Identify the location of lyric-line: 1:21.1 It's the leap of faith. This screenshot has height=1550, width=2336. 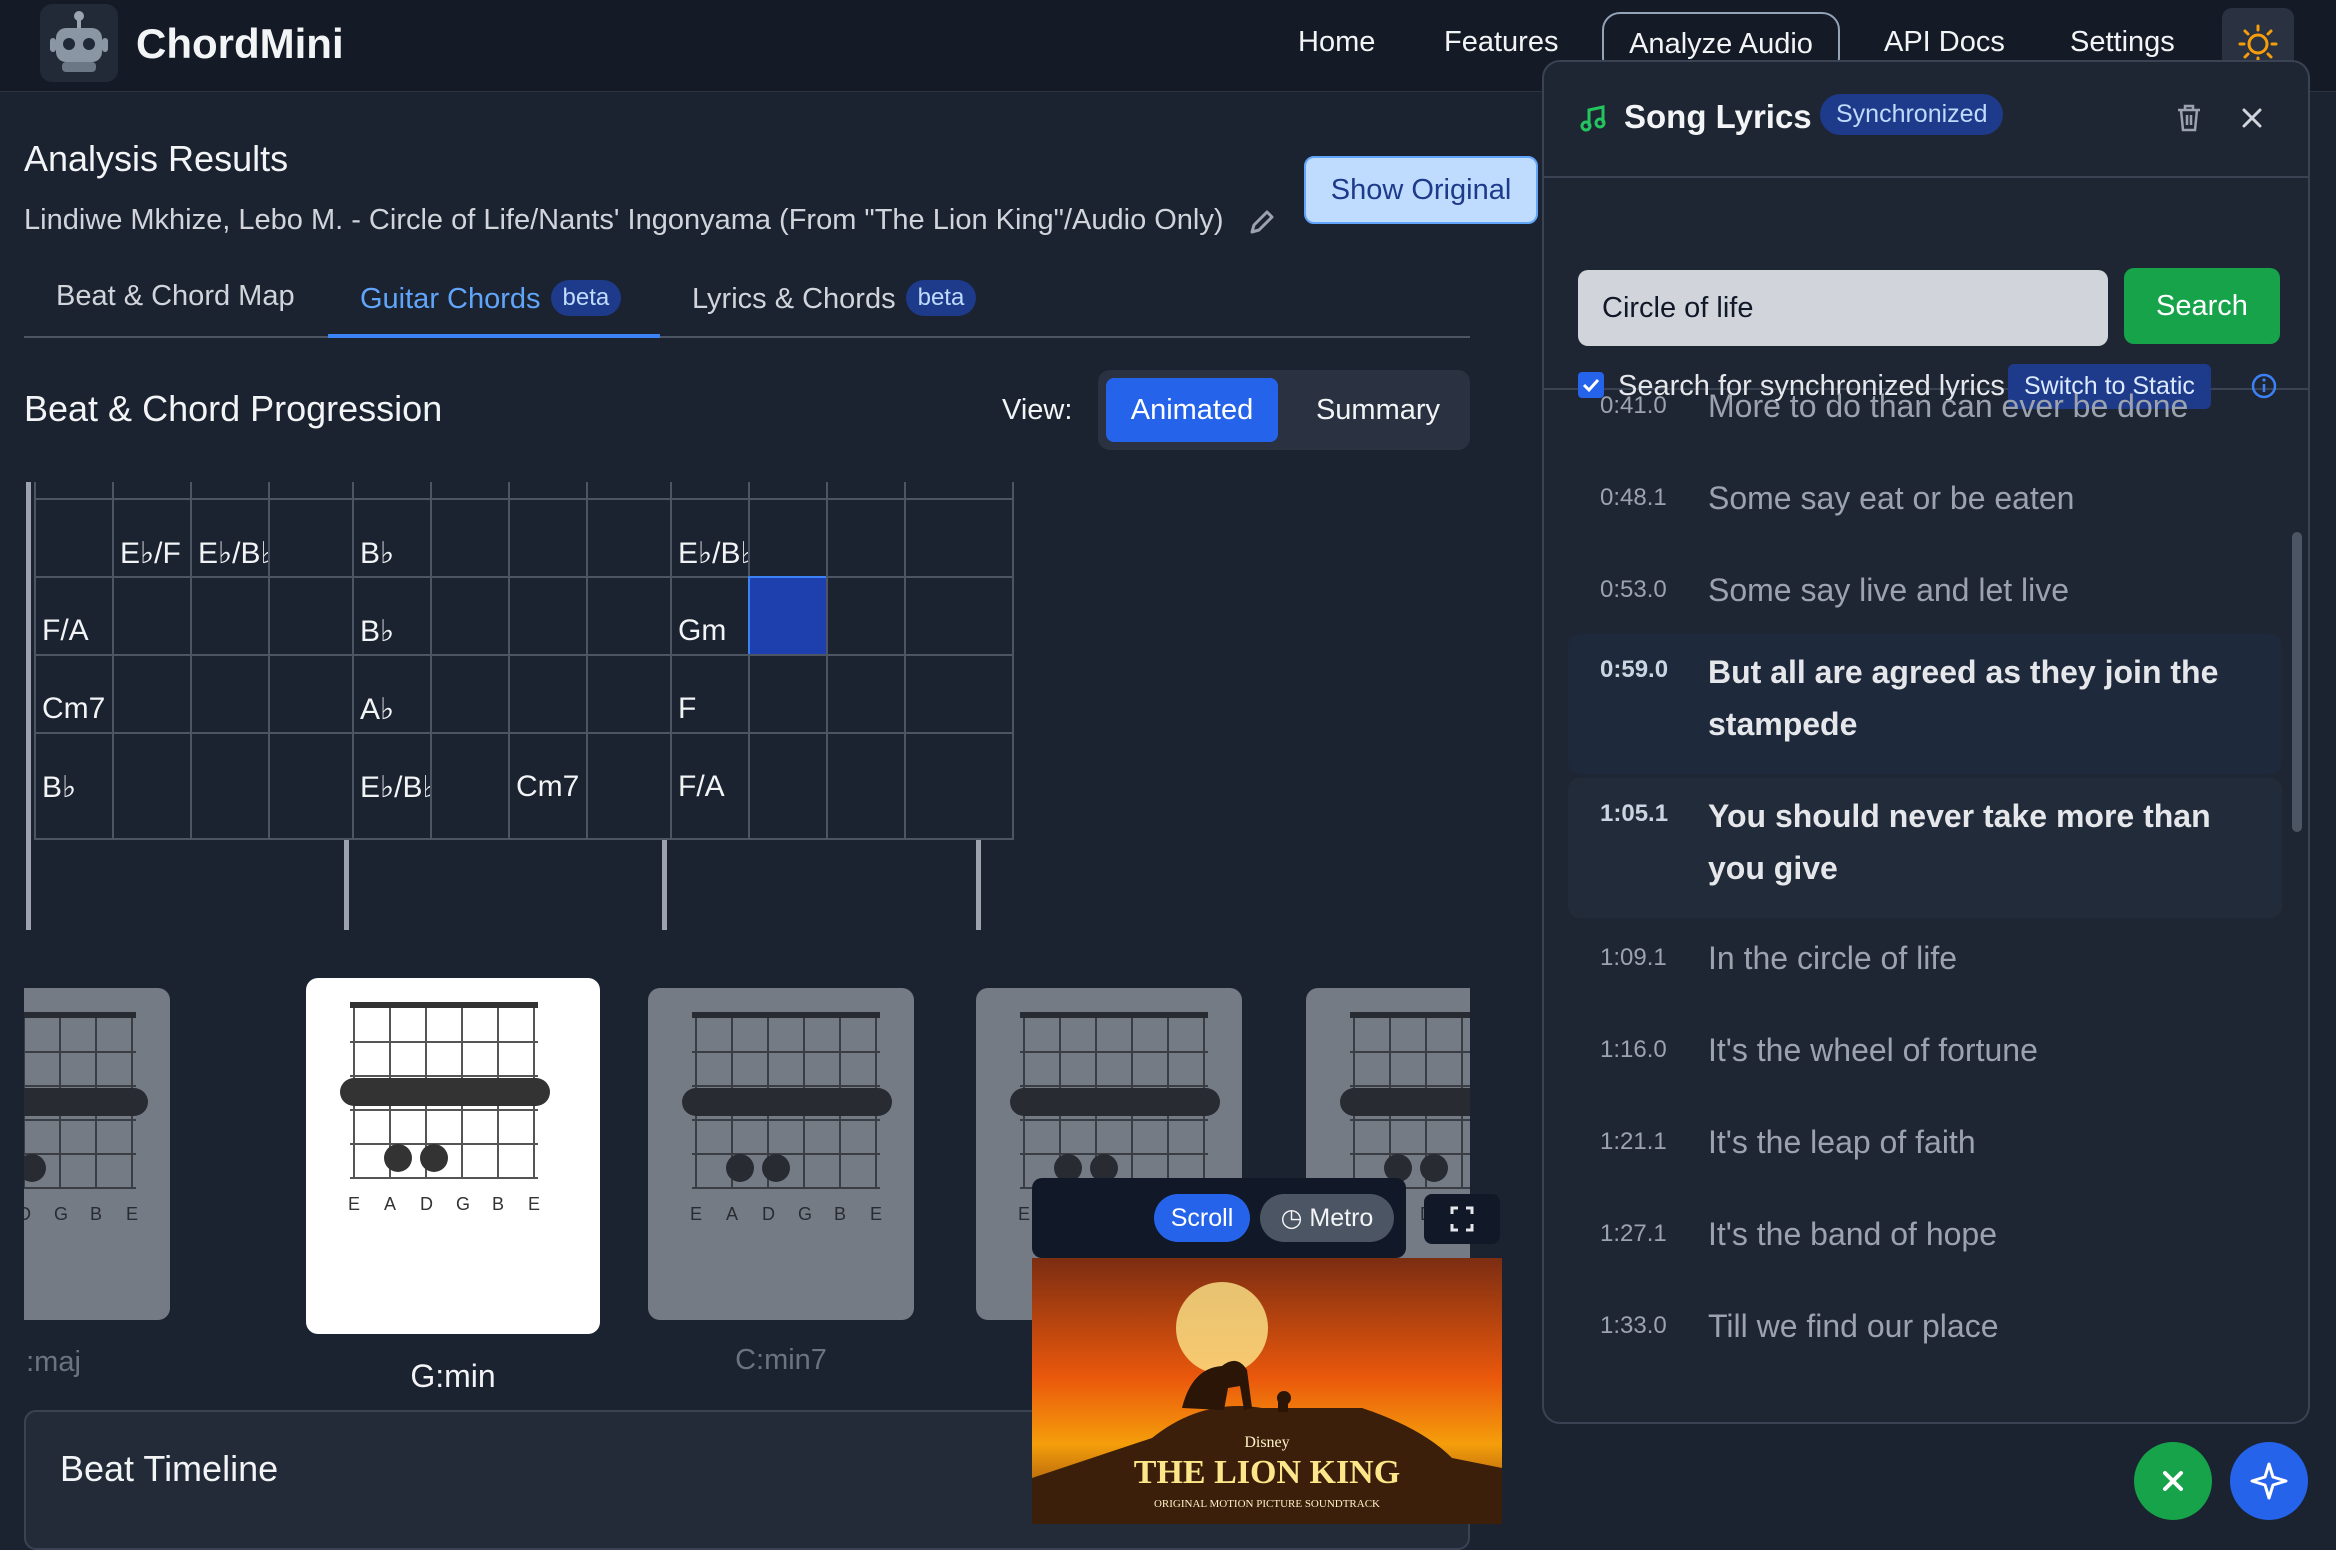
(1925, 1142).